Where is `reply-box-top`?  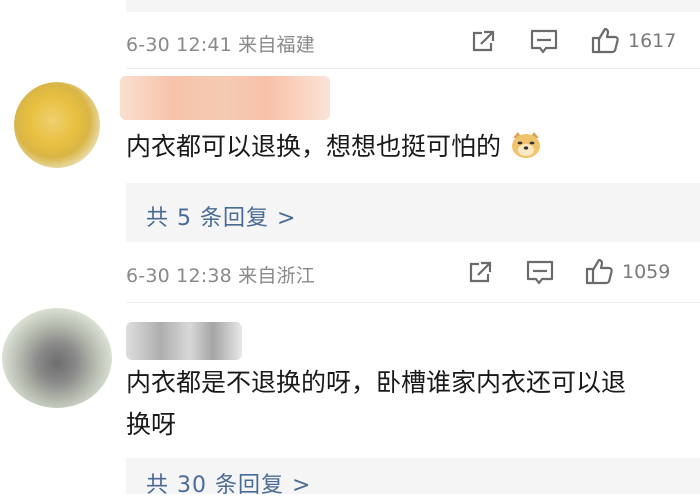
reply-box-top is located at coordinates (413, 6).